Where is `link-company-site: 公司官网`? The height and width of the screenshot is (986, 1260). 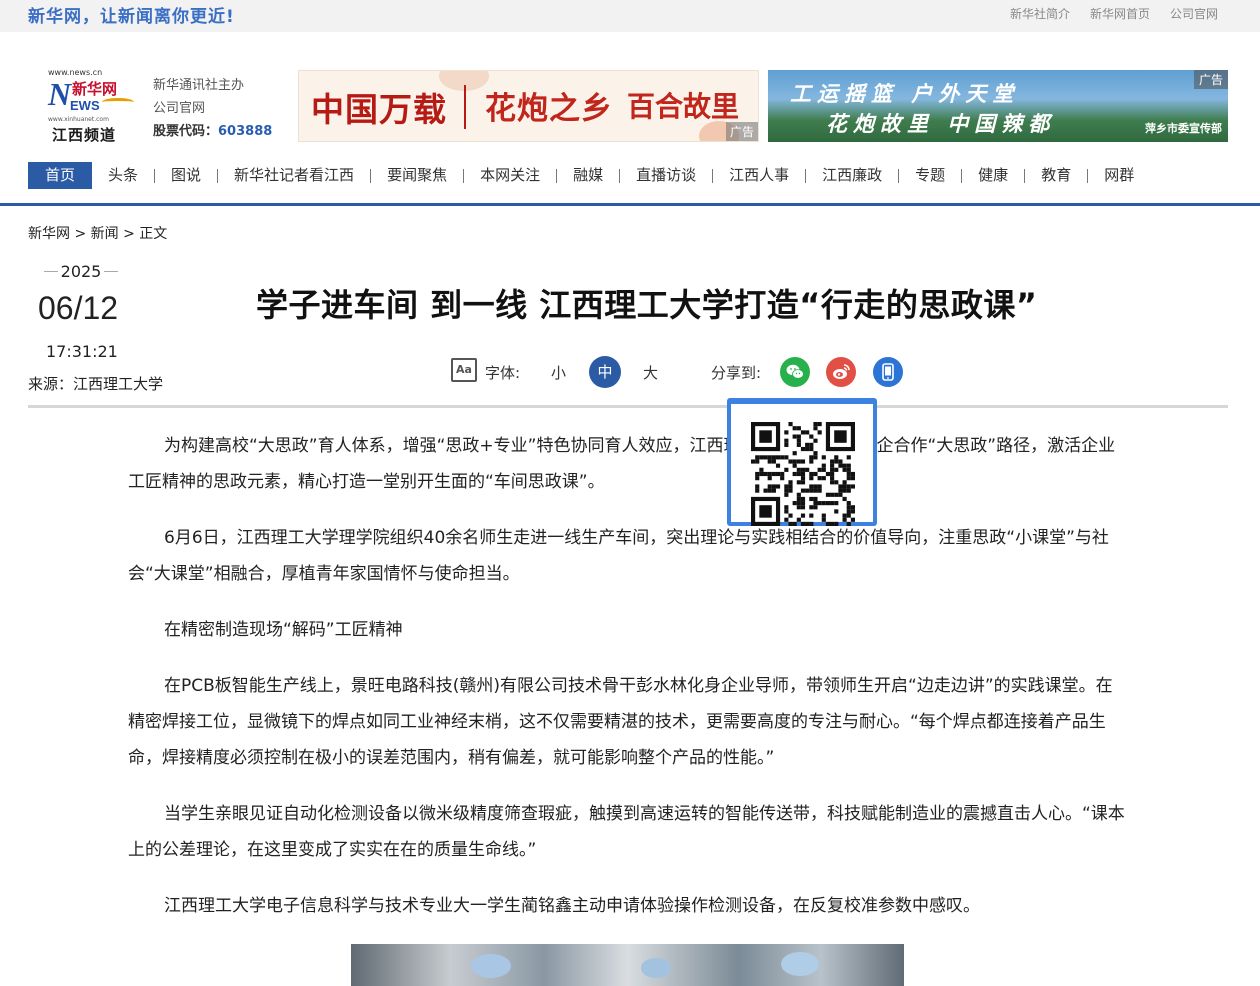 link-company-site: 公司官网 is located at coordinates (1194, 13).